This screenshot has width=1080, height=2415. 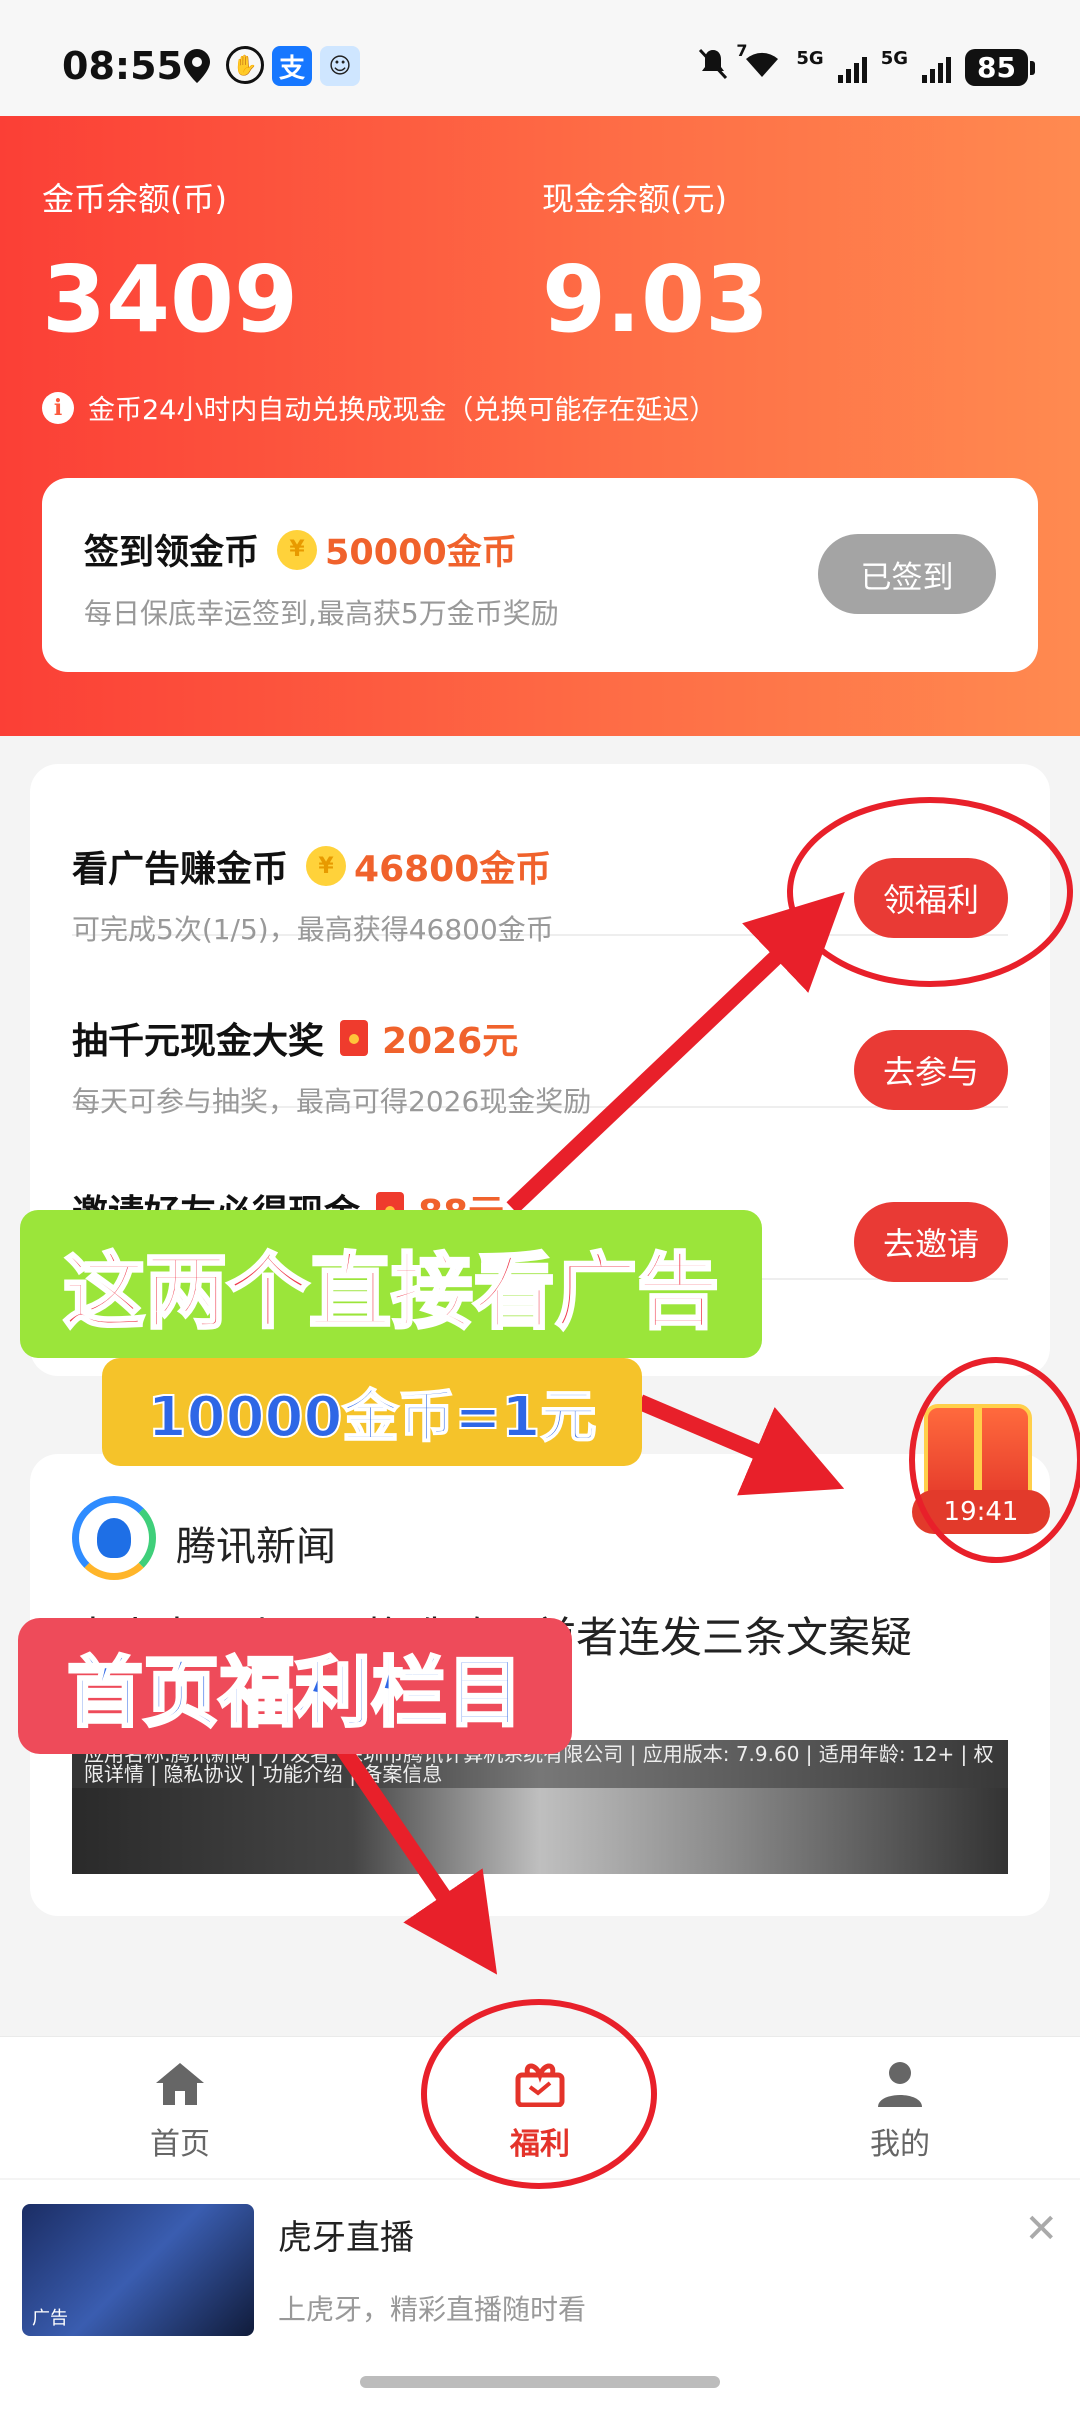 I want to click on bottom-nav: 首页 福利 我的, so click(x=540, y=2107).